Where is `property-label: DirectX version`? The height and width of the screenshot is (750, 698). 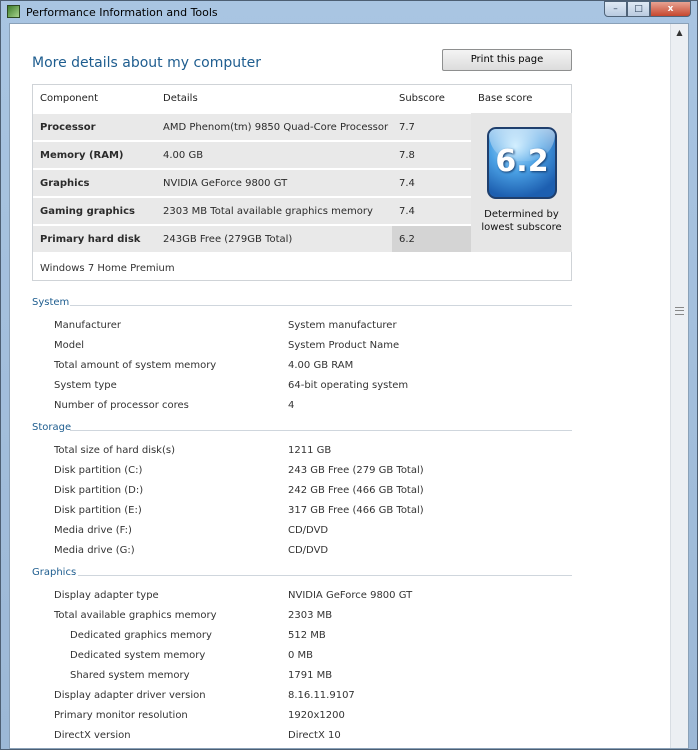 property-label: DirectX version is located at coordinates (92, 735).